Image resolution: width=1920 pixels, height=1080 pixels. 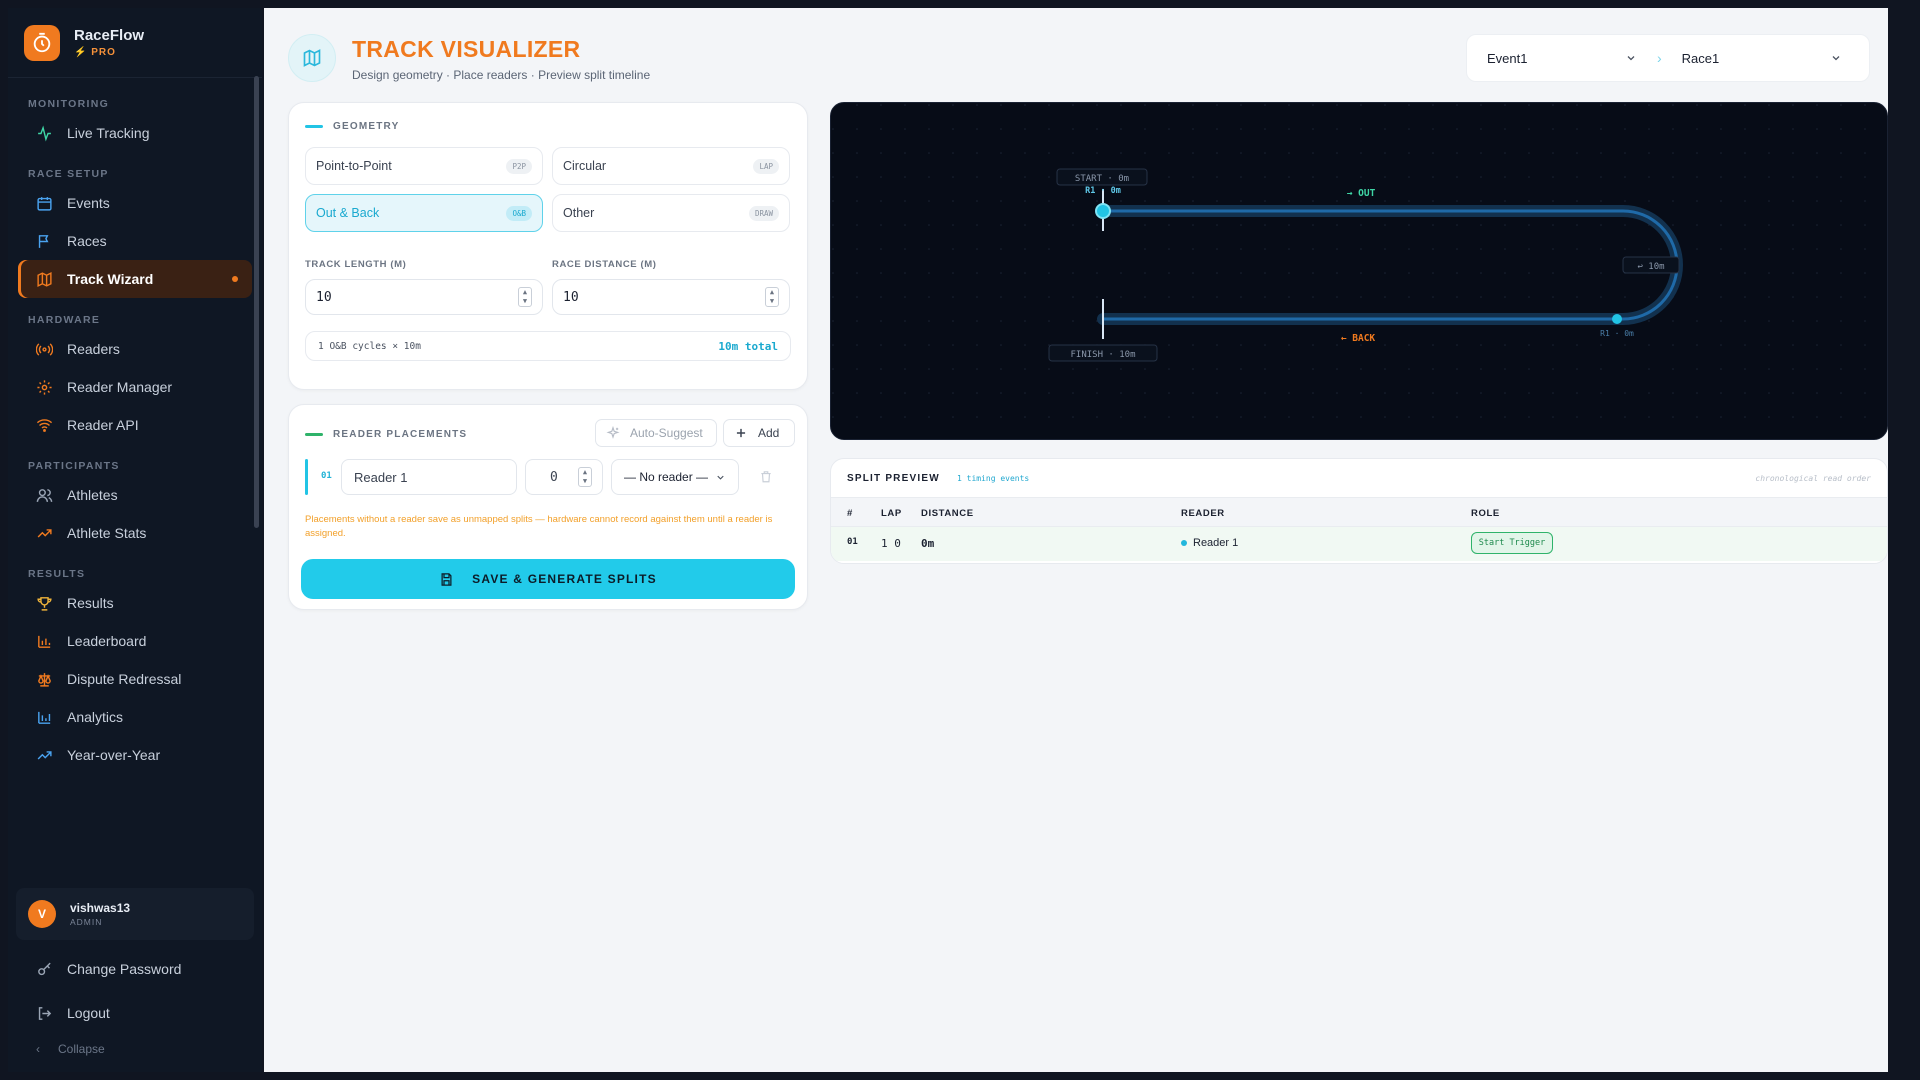 What do you see at coordinates (850, 513) in the screenshot?
I see `col-num: #` at bounding box center [850, 513].